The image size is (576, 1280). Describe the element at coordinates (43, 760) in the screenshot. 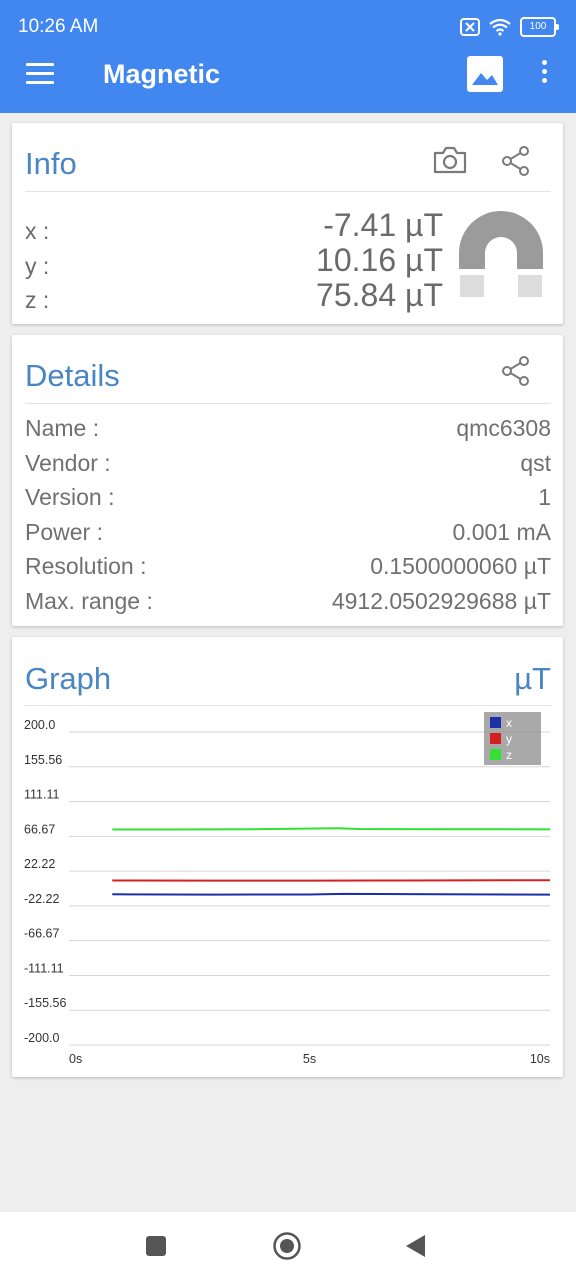

I see `y-tick-label: 155.56` at that location.